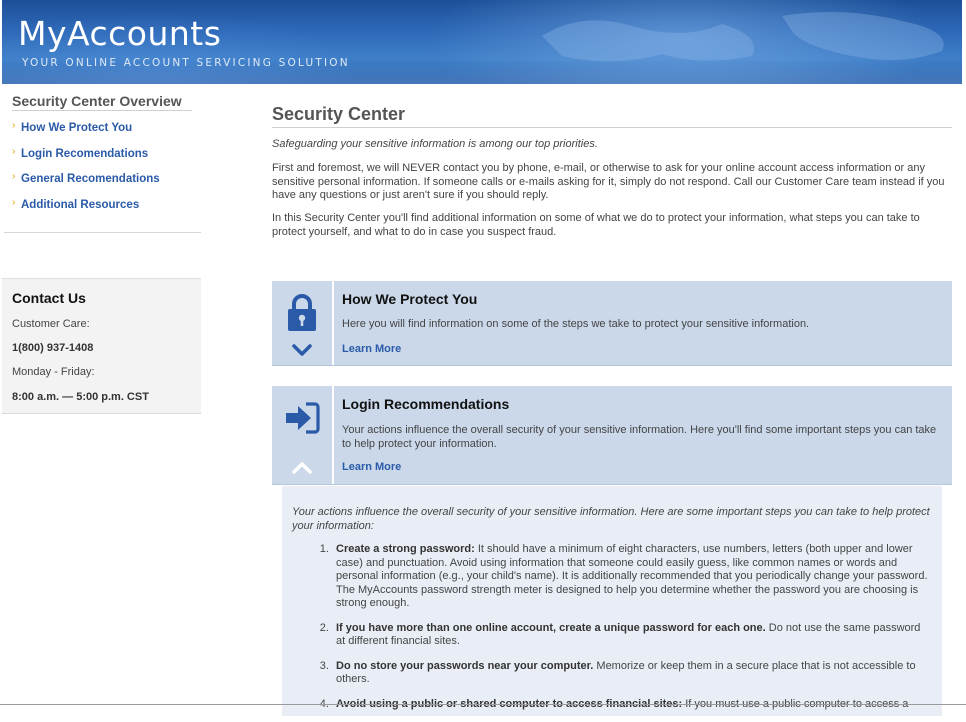 This screenshot has height=722, width=966. I want to click on sidebar-divider, so click(102, 232).